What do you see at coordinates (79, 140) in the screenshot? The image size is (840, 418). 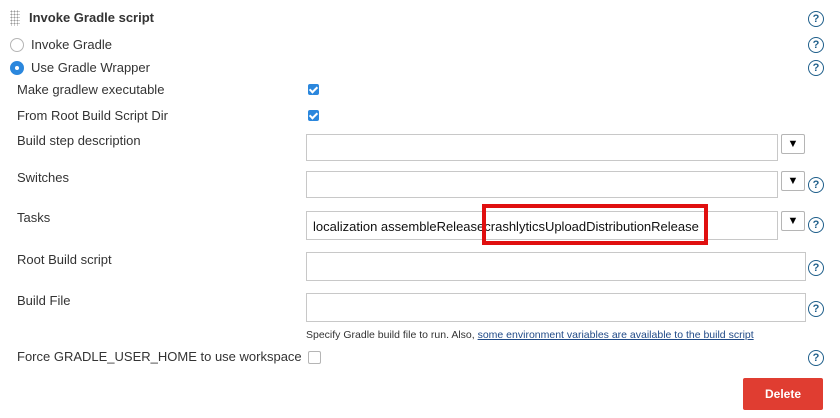 I see `build-step-description-label: Build step description` at bounding box center [79, 140].